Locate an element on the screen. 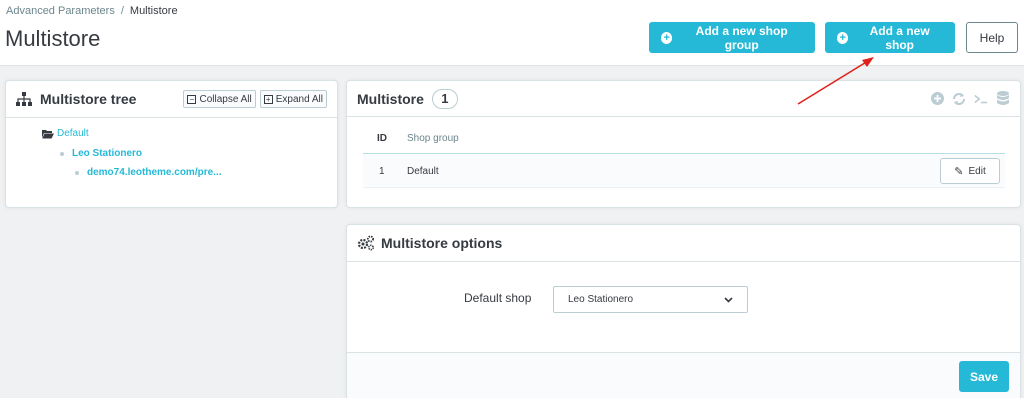  chevron-down-icon is located at coordinates (728, 299).